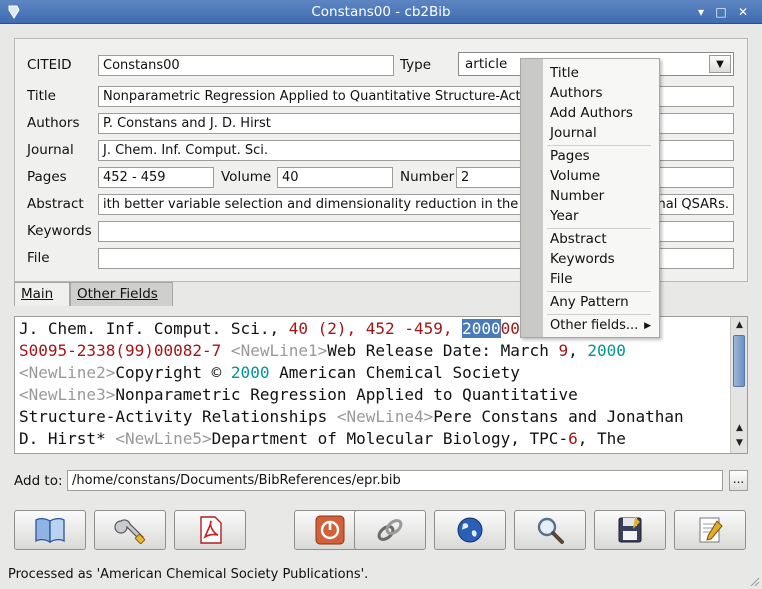 This screenshot has height=589, width=762. I want to click on menu-item-number: Number, so click(577, 196).